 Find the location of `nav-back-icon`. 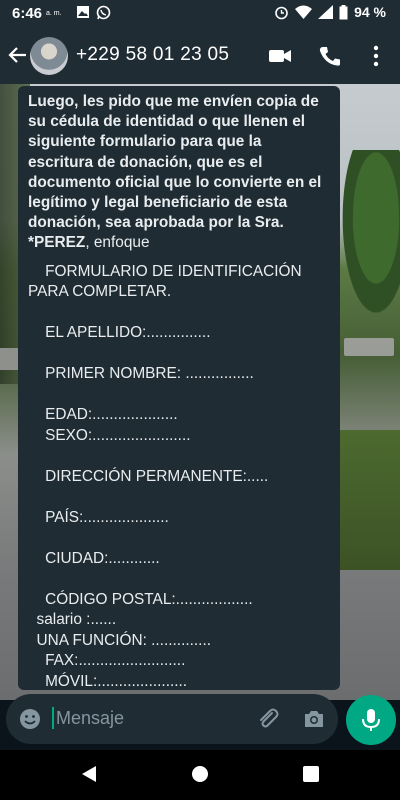

nav-back-icon is located at coordinates (89, 774).